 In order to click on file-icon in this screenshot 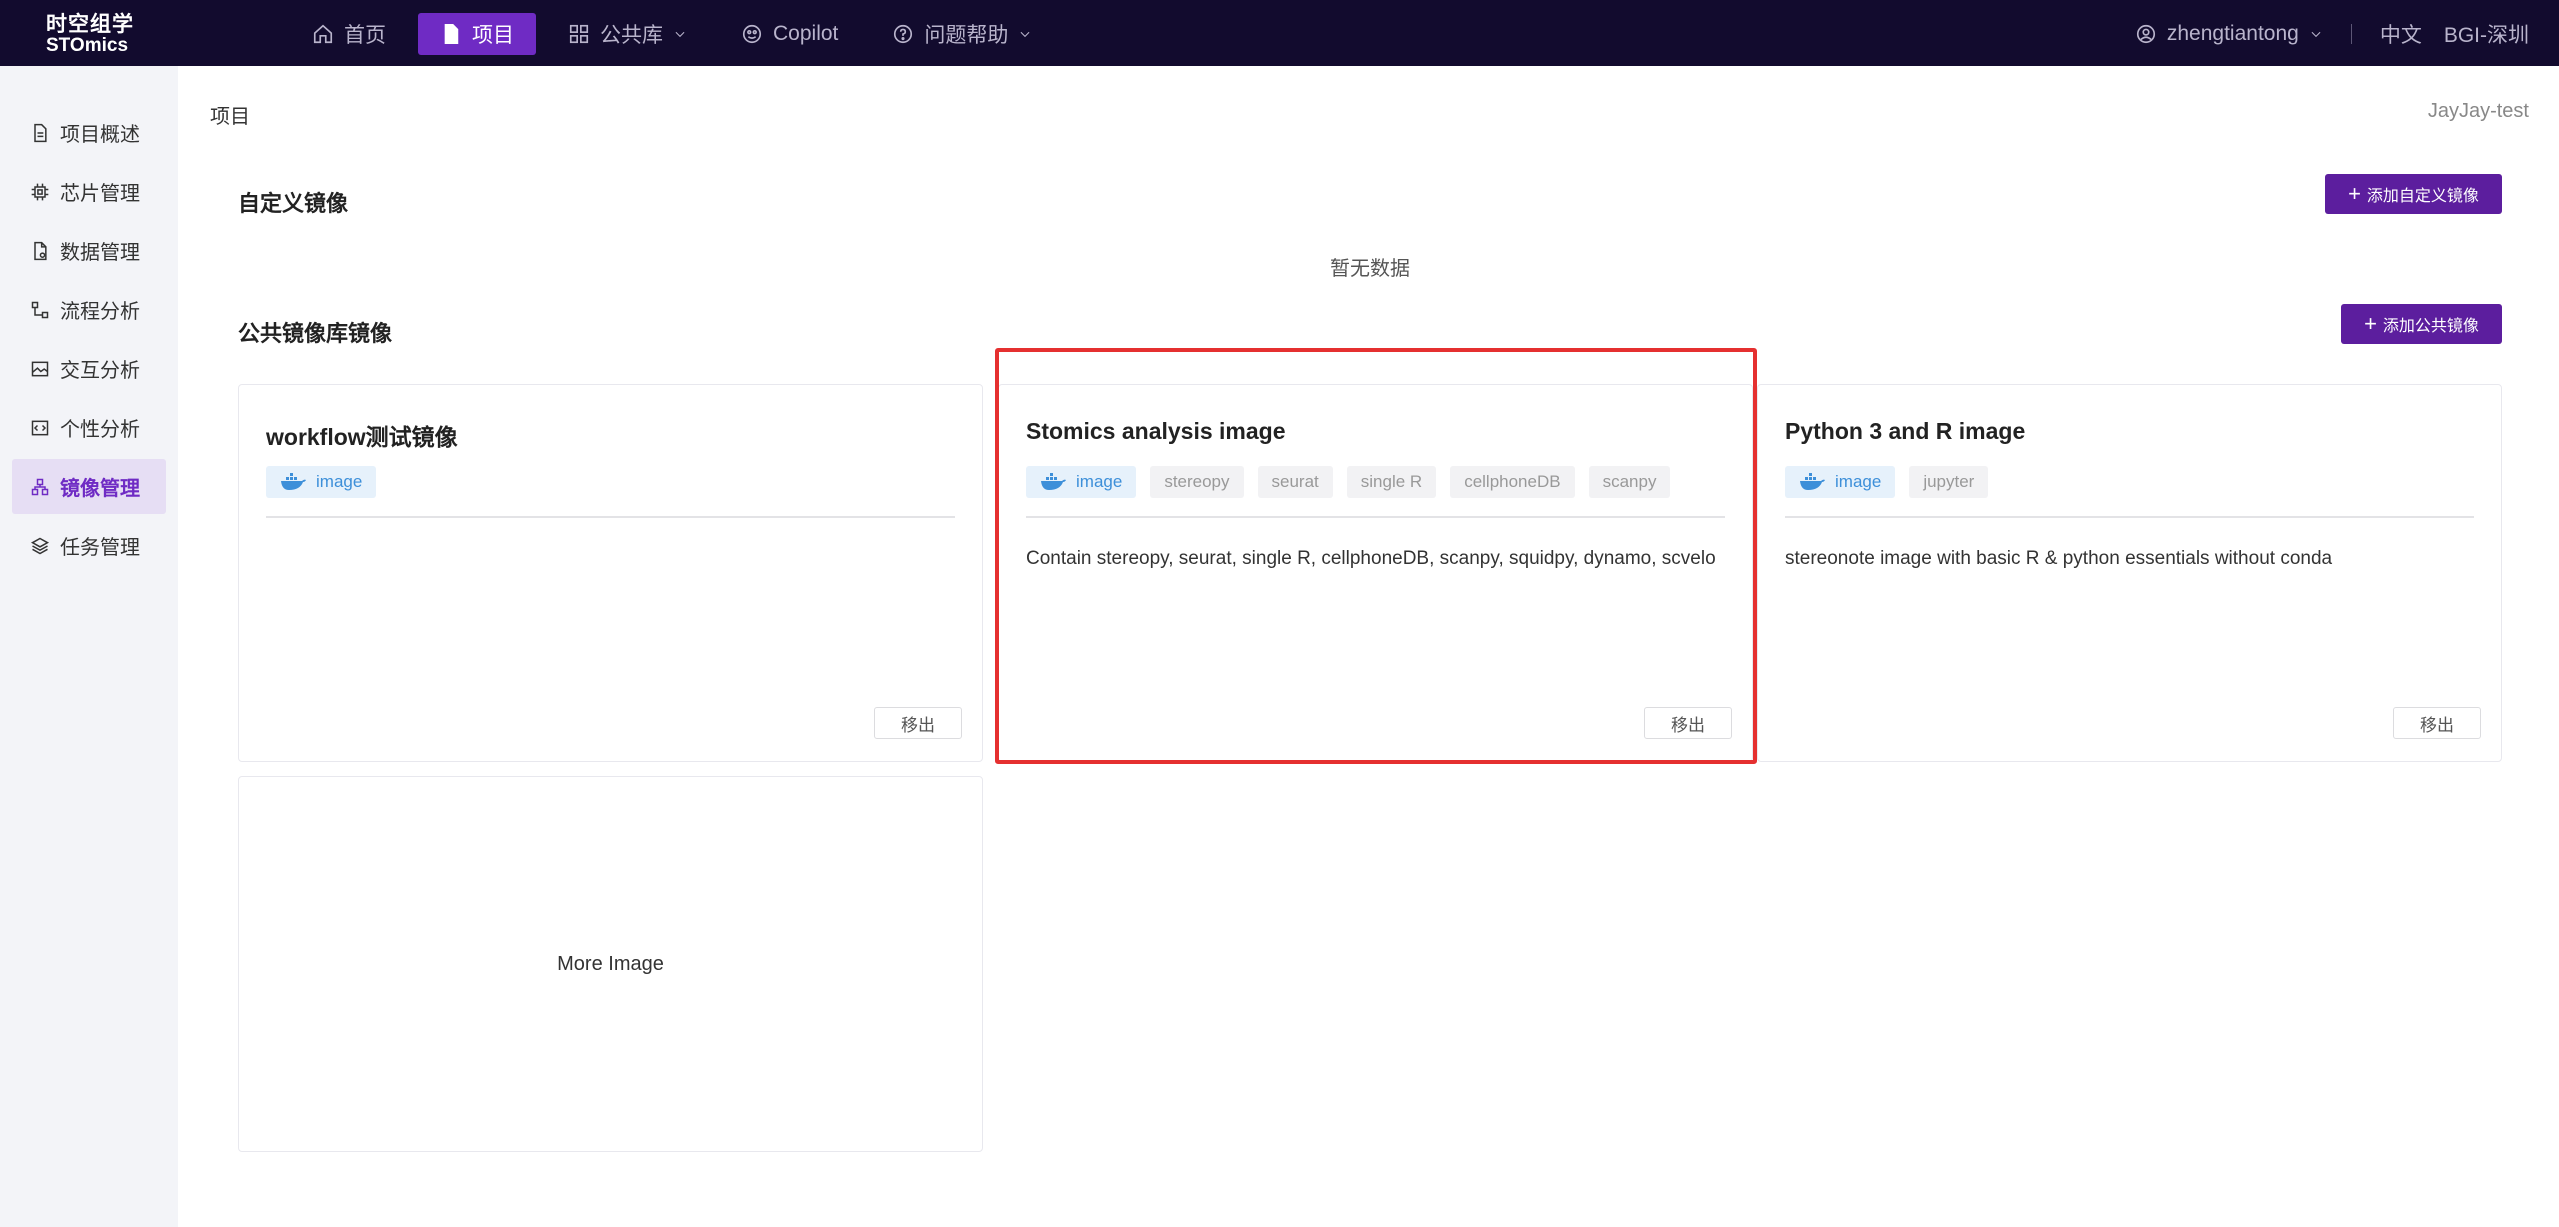, I will do `click(451, 34)`.